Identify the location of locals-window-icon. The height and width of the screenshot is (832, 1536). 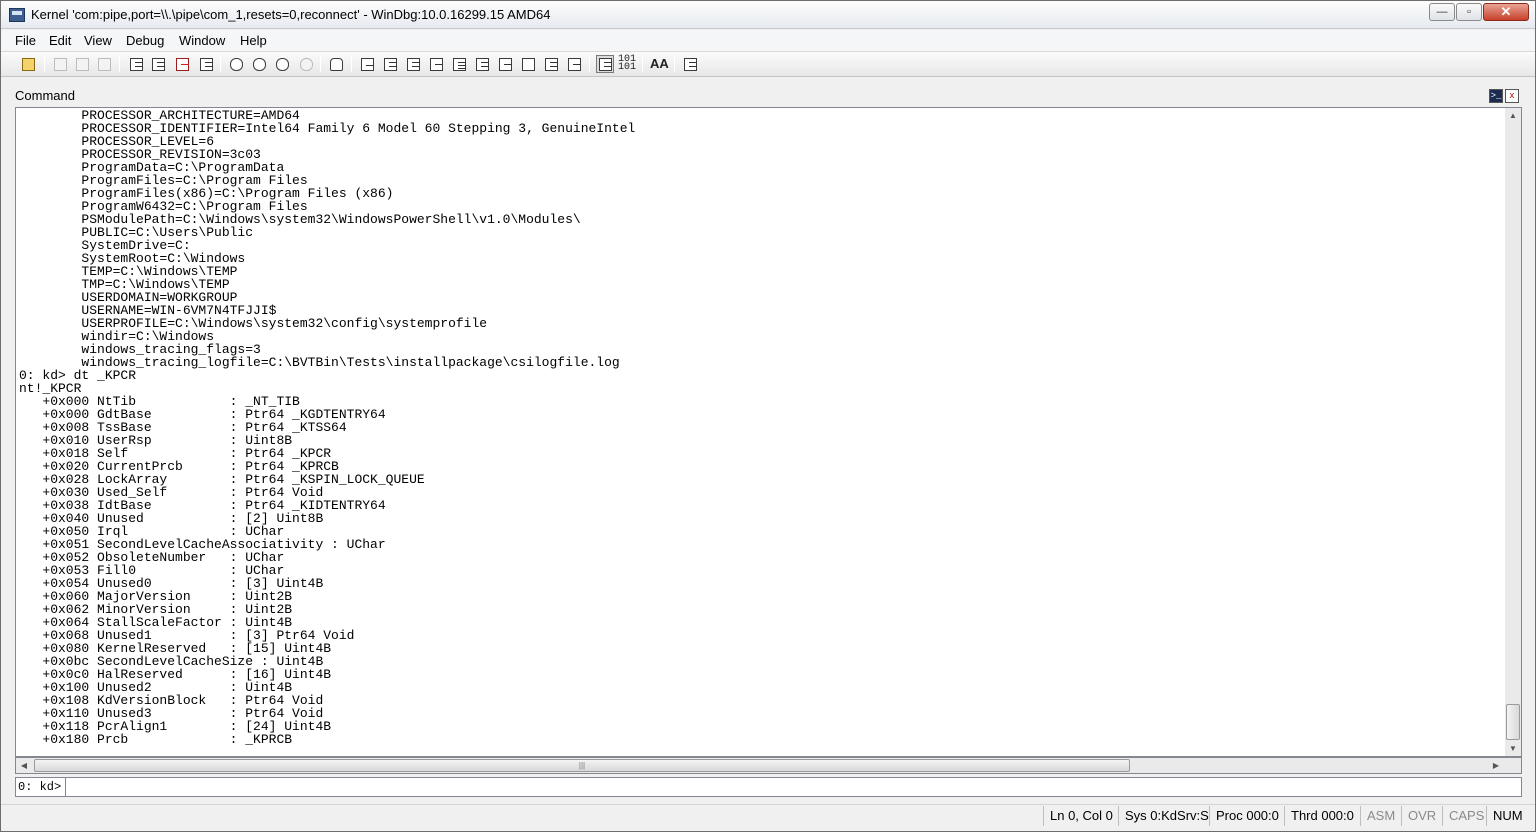
(413, 64).